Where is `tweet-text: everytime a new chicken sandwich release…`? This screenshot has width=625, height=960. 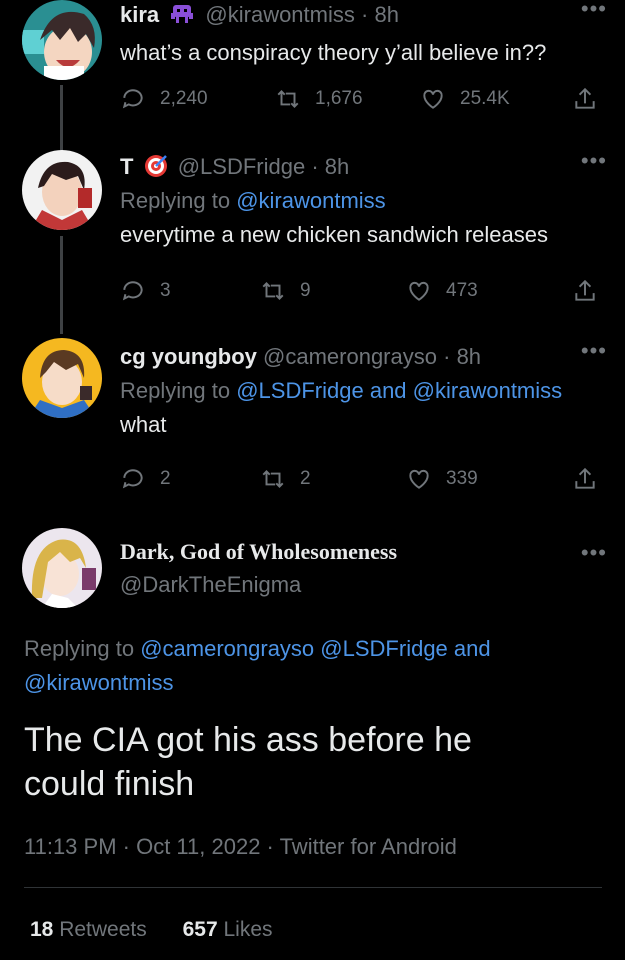 tweet-text: everytime a new chicken sandwich release… is located at coordinates (334, 234).